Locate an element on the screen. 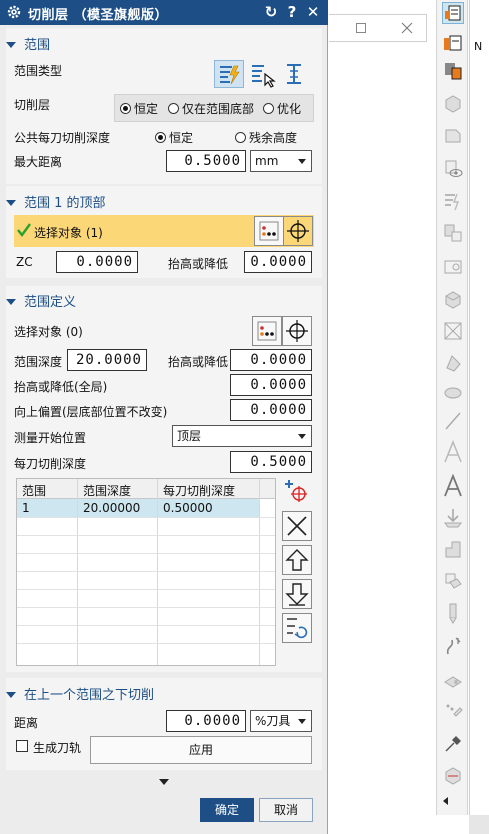 The width and height of the screenshot is (489, 834). text-icon-light is located at coordinates (453, 451).